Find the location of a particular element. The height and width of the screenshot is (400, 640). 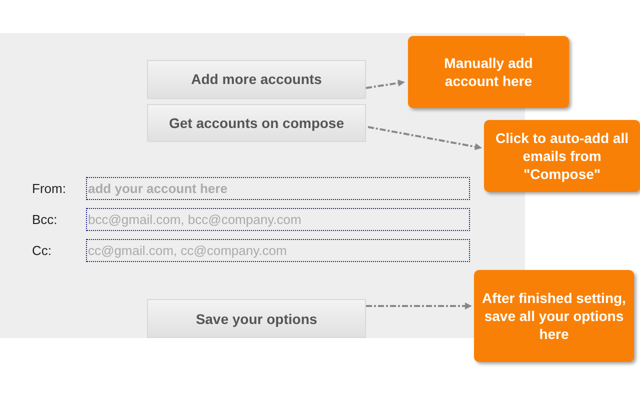

input-field: add your account here is located at coordinates (278, 188).